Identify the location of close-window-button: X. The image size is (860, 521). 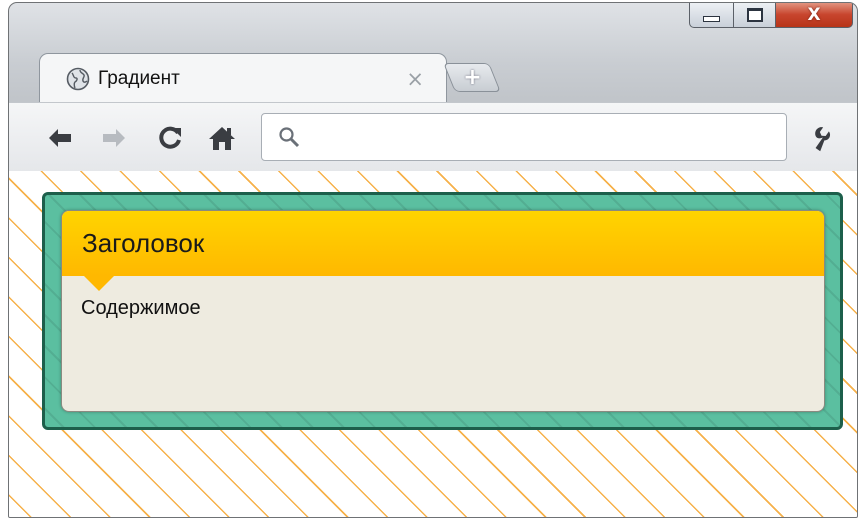
(814, 15).